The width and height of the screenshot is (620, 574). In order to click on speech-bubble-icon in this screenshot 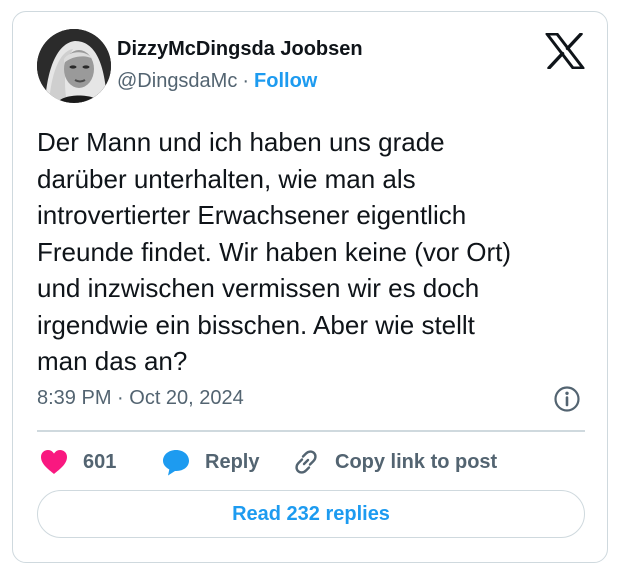, I will do `click(176, 462)`.